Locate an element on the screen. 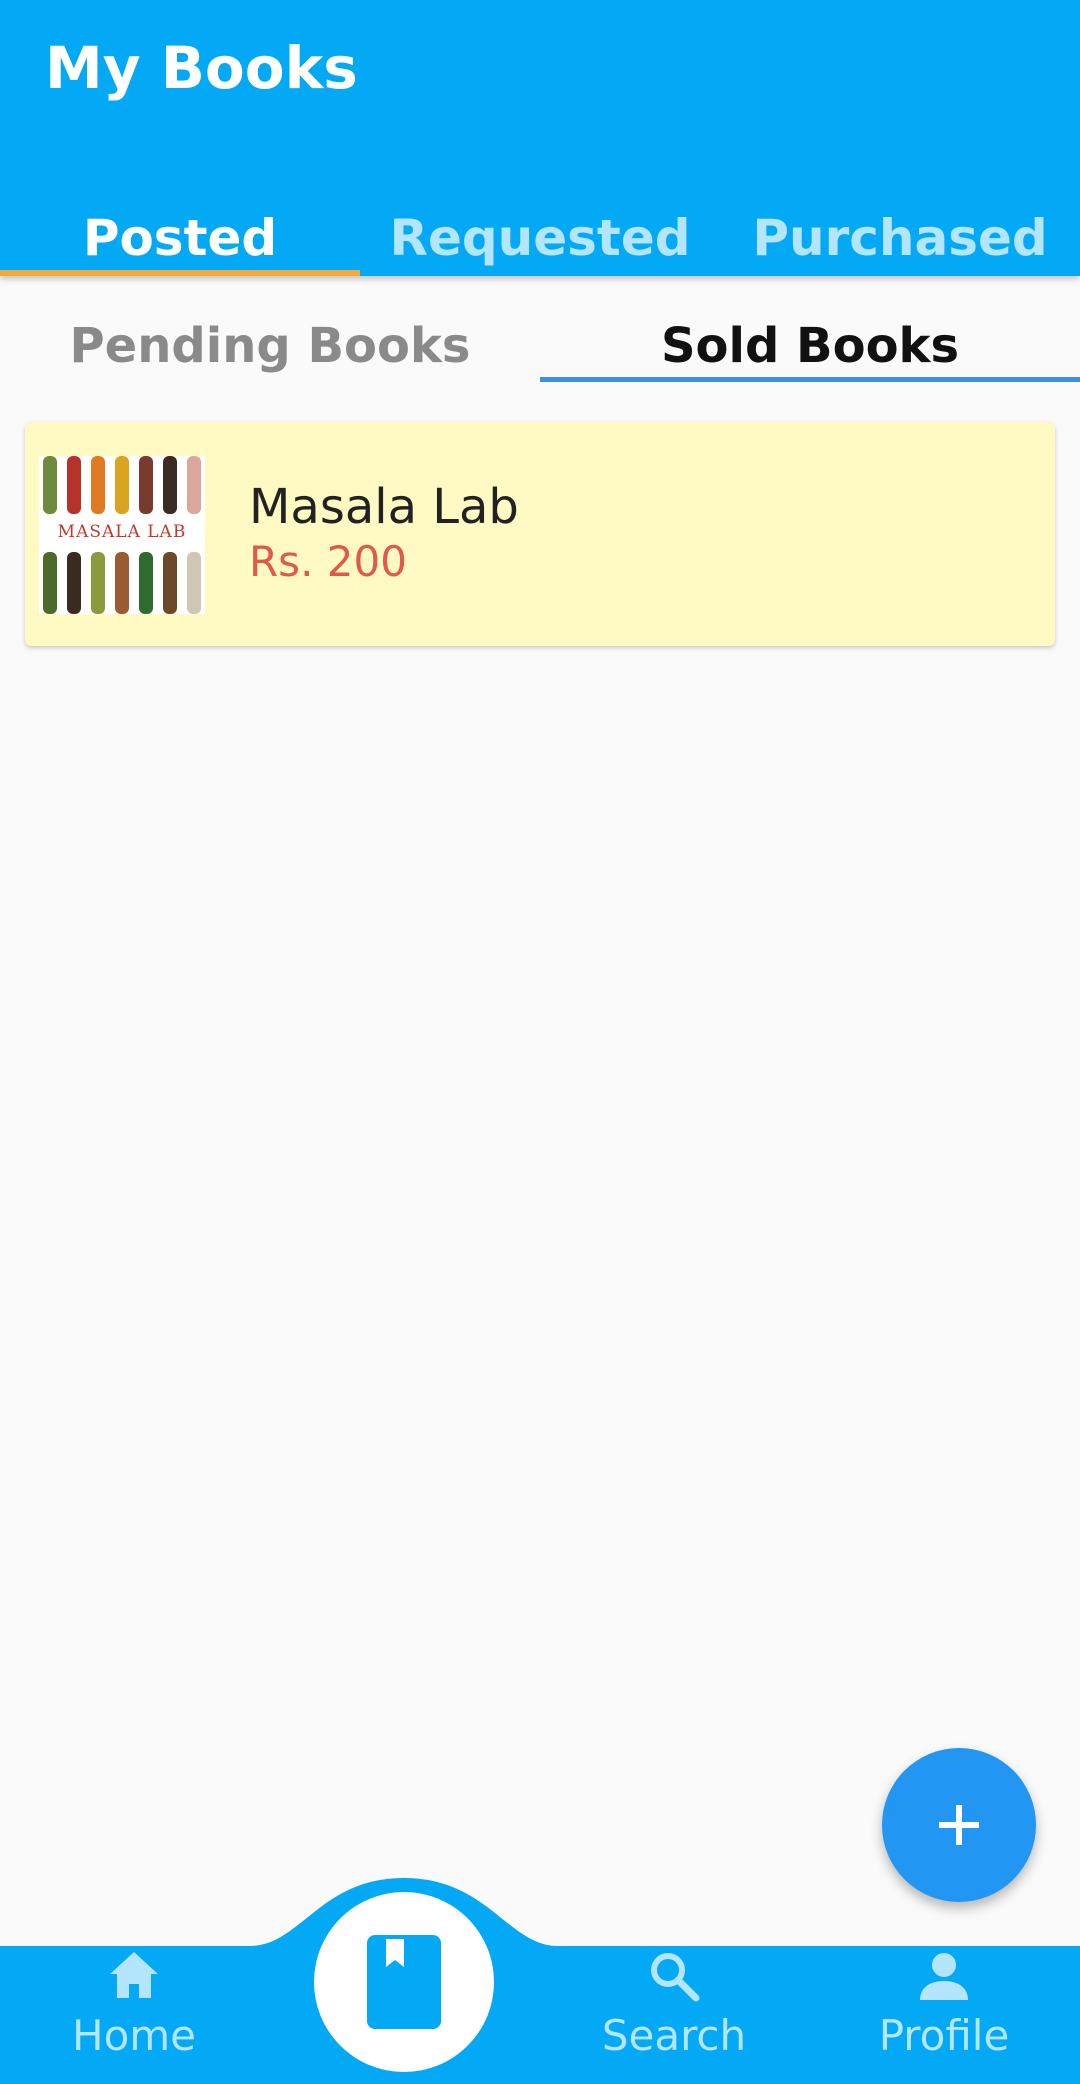 Image resolution: width=1080 pixels, height=2084 pixels. app-bar: My Books Posted Requested Purchased is located at coordinates (540, 138).